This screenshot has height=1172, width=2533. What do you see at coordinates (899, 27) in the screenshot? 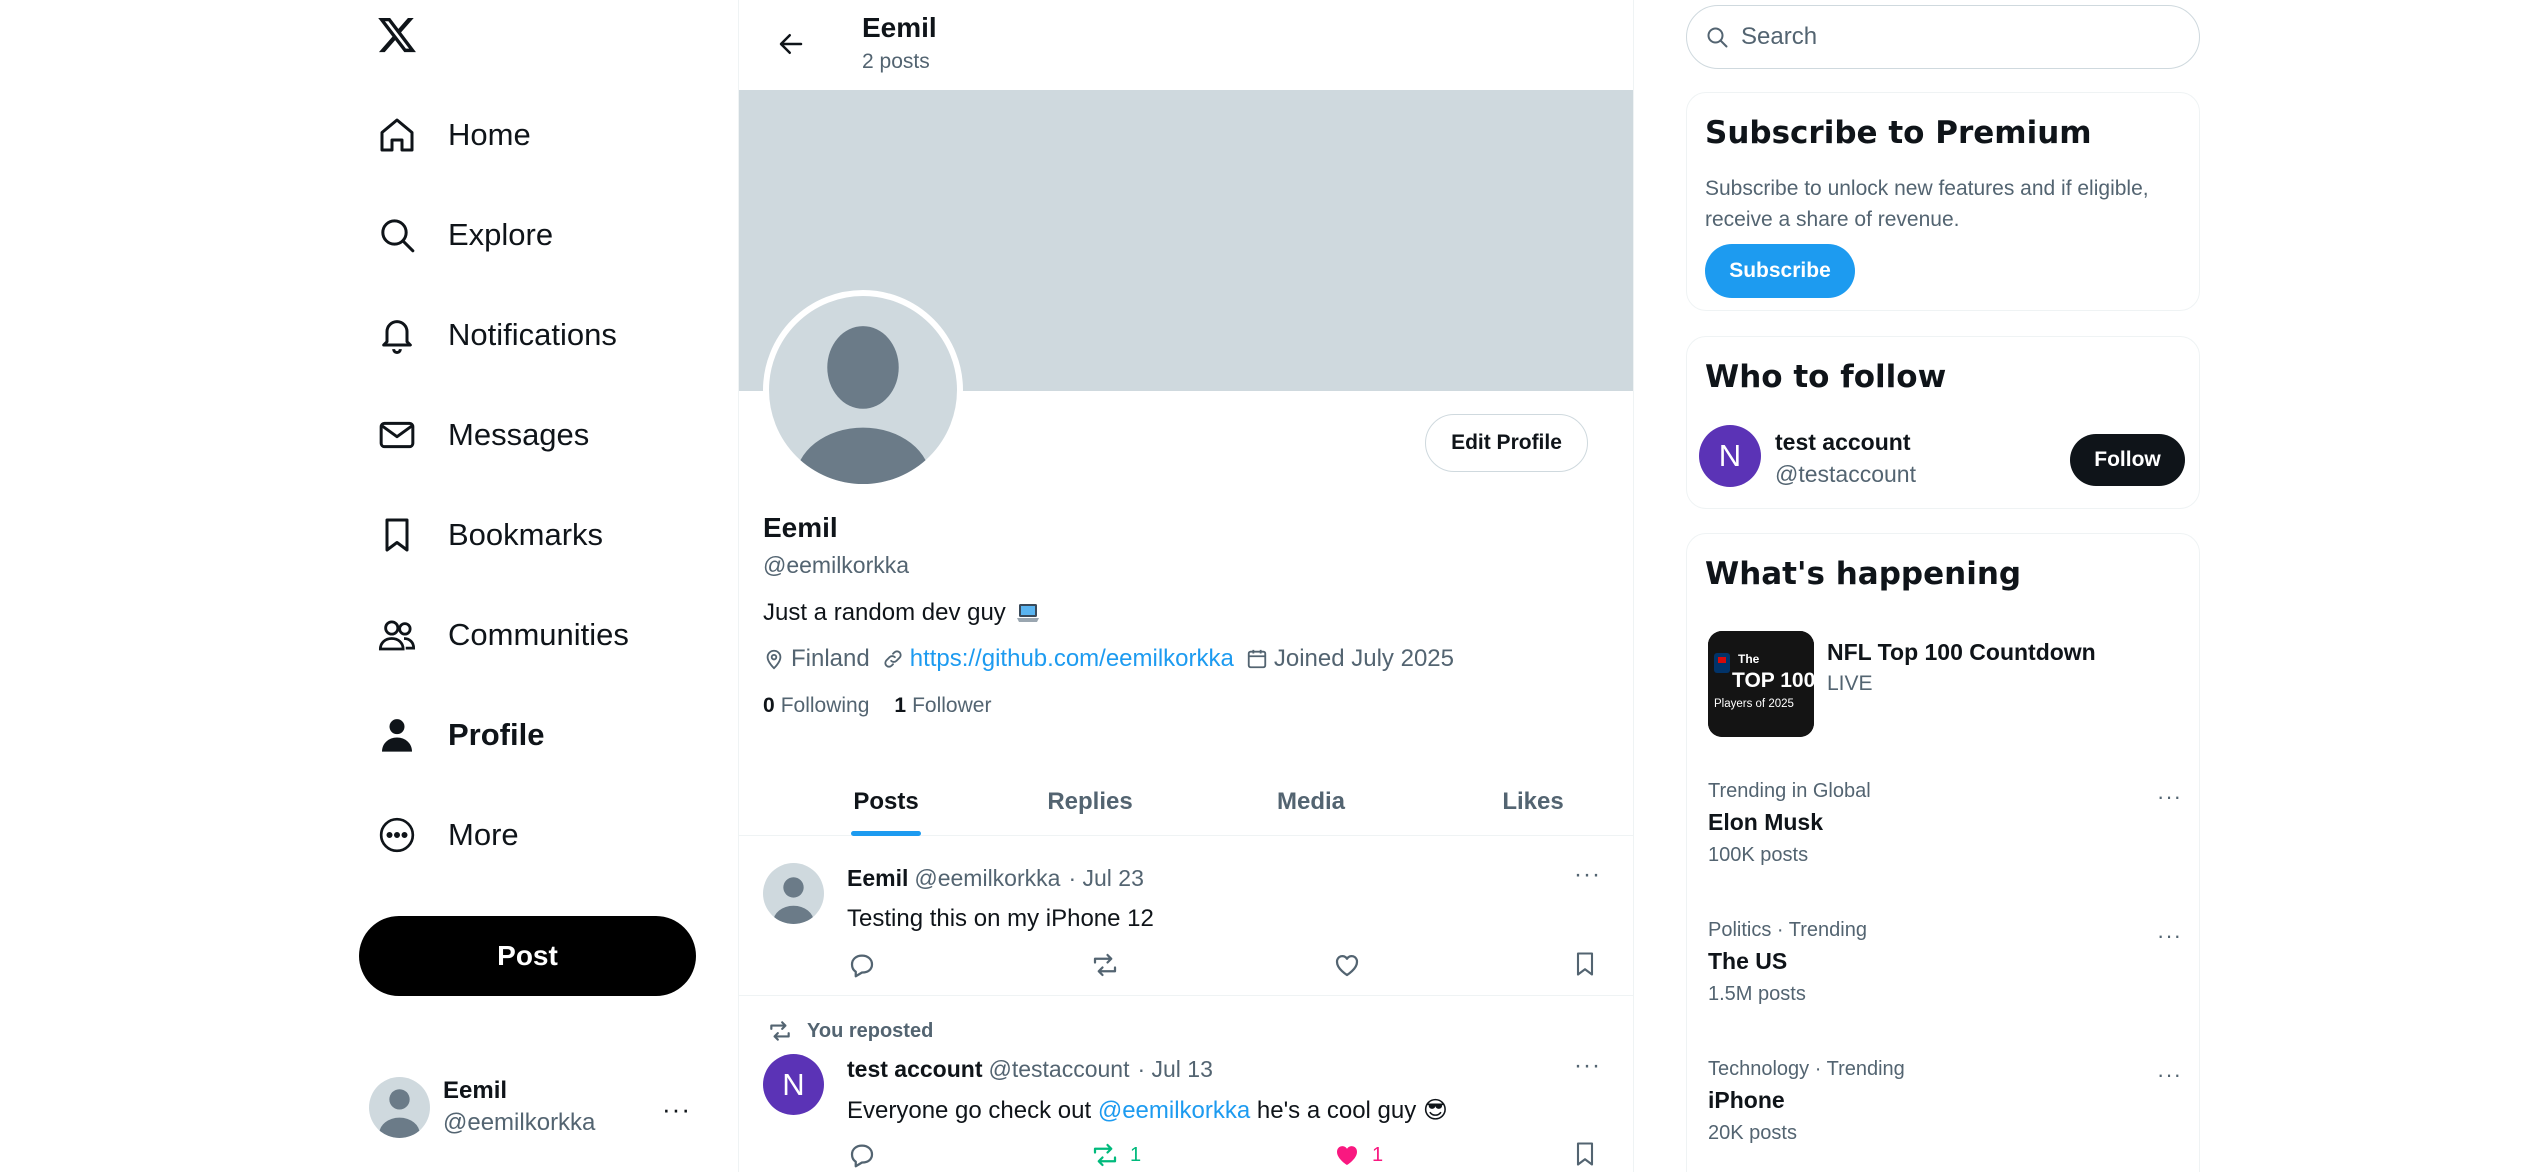
I see `header-name: Eemil` at bounding box center [899, 27].